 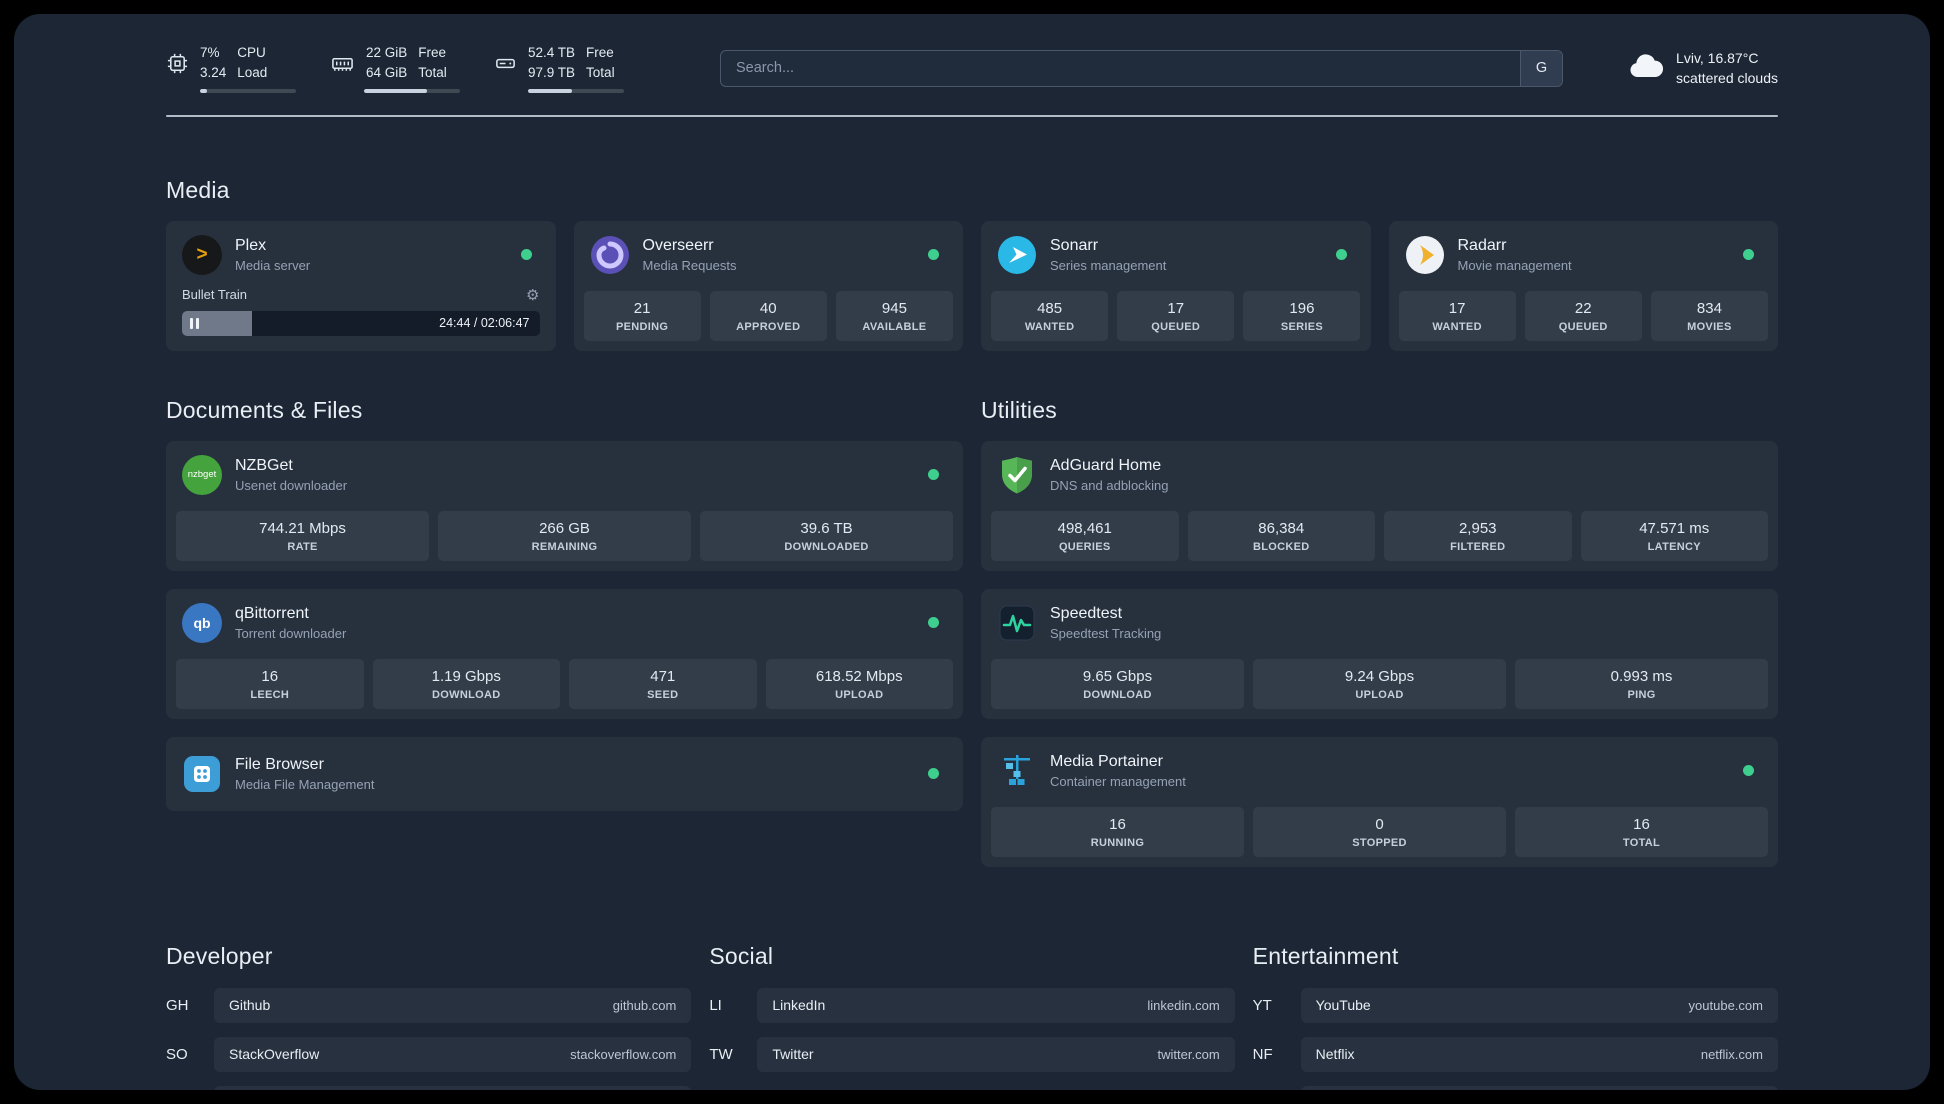 I want to click on service-name: Radarr, so click(x=1482, y=245).